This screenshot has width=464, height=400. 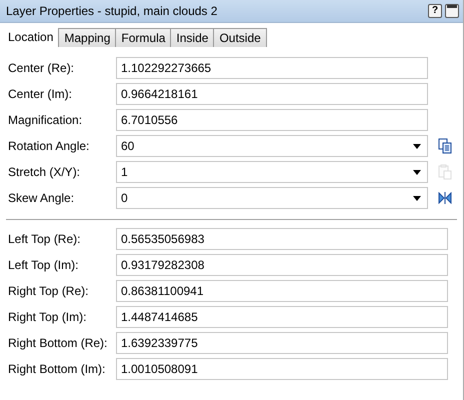 What do you see at coordinates (87, 37) in the screenshot?
I see `tab: Mapping` at bounding box center [87, 37].